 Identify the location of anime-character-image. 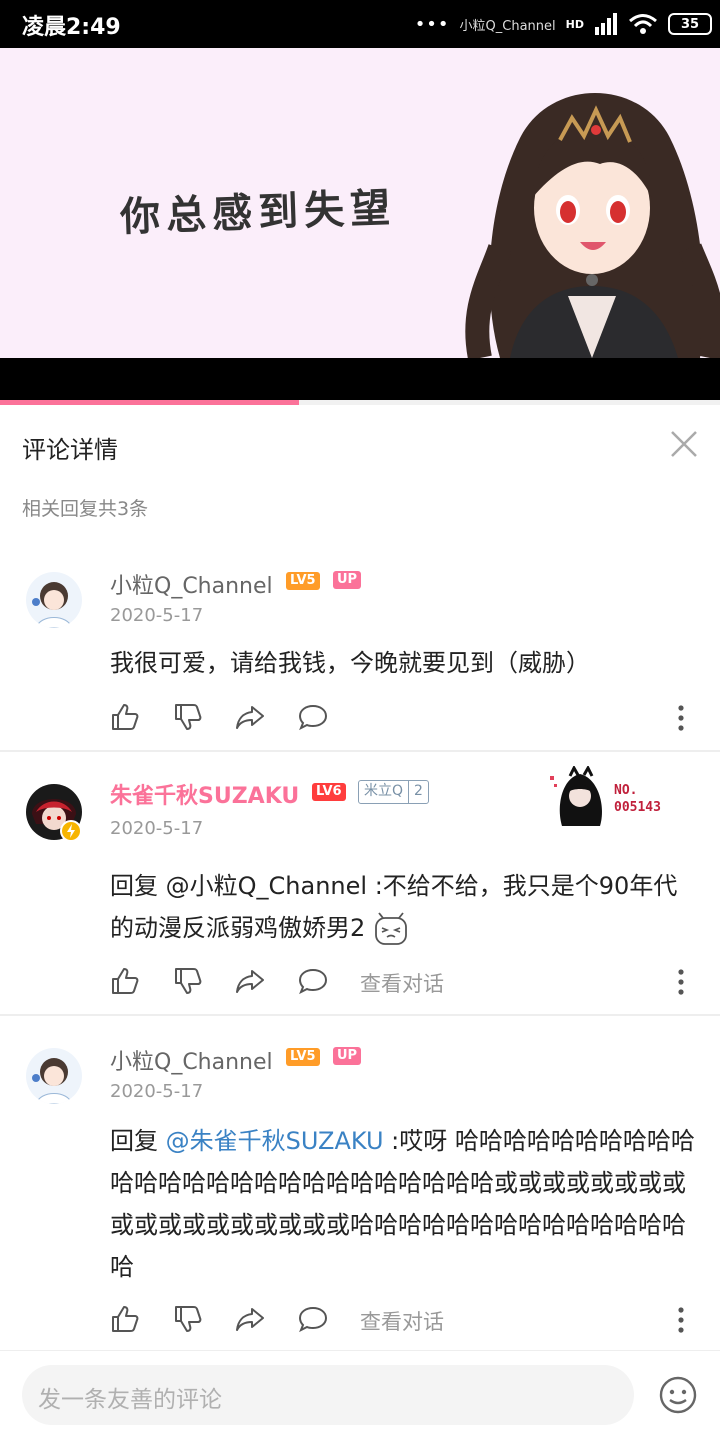
(592, 225).